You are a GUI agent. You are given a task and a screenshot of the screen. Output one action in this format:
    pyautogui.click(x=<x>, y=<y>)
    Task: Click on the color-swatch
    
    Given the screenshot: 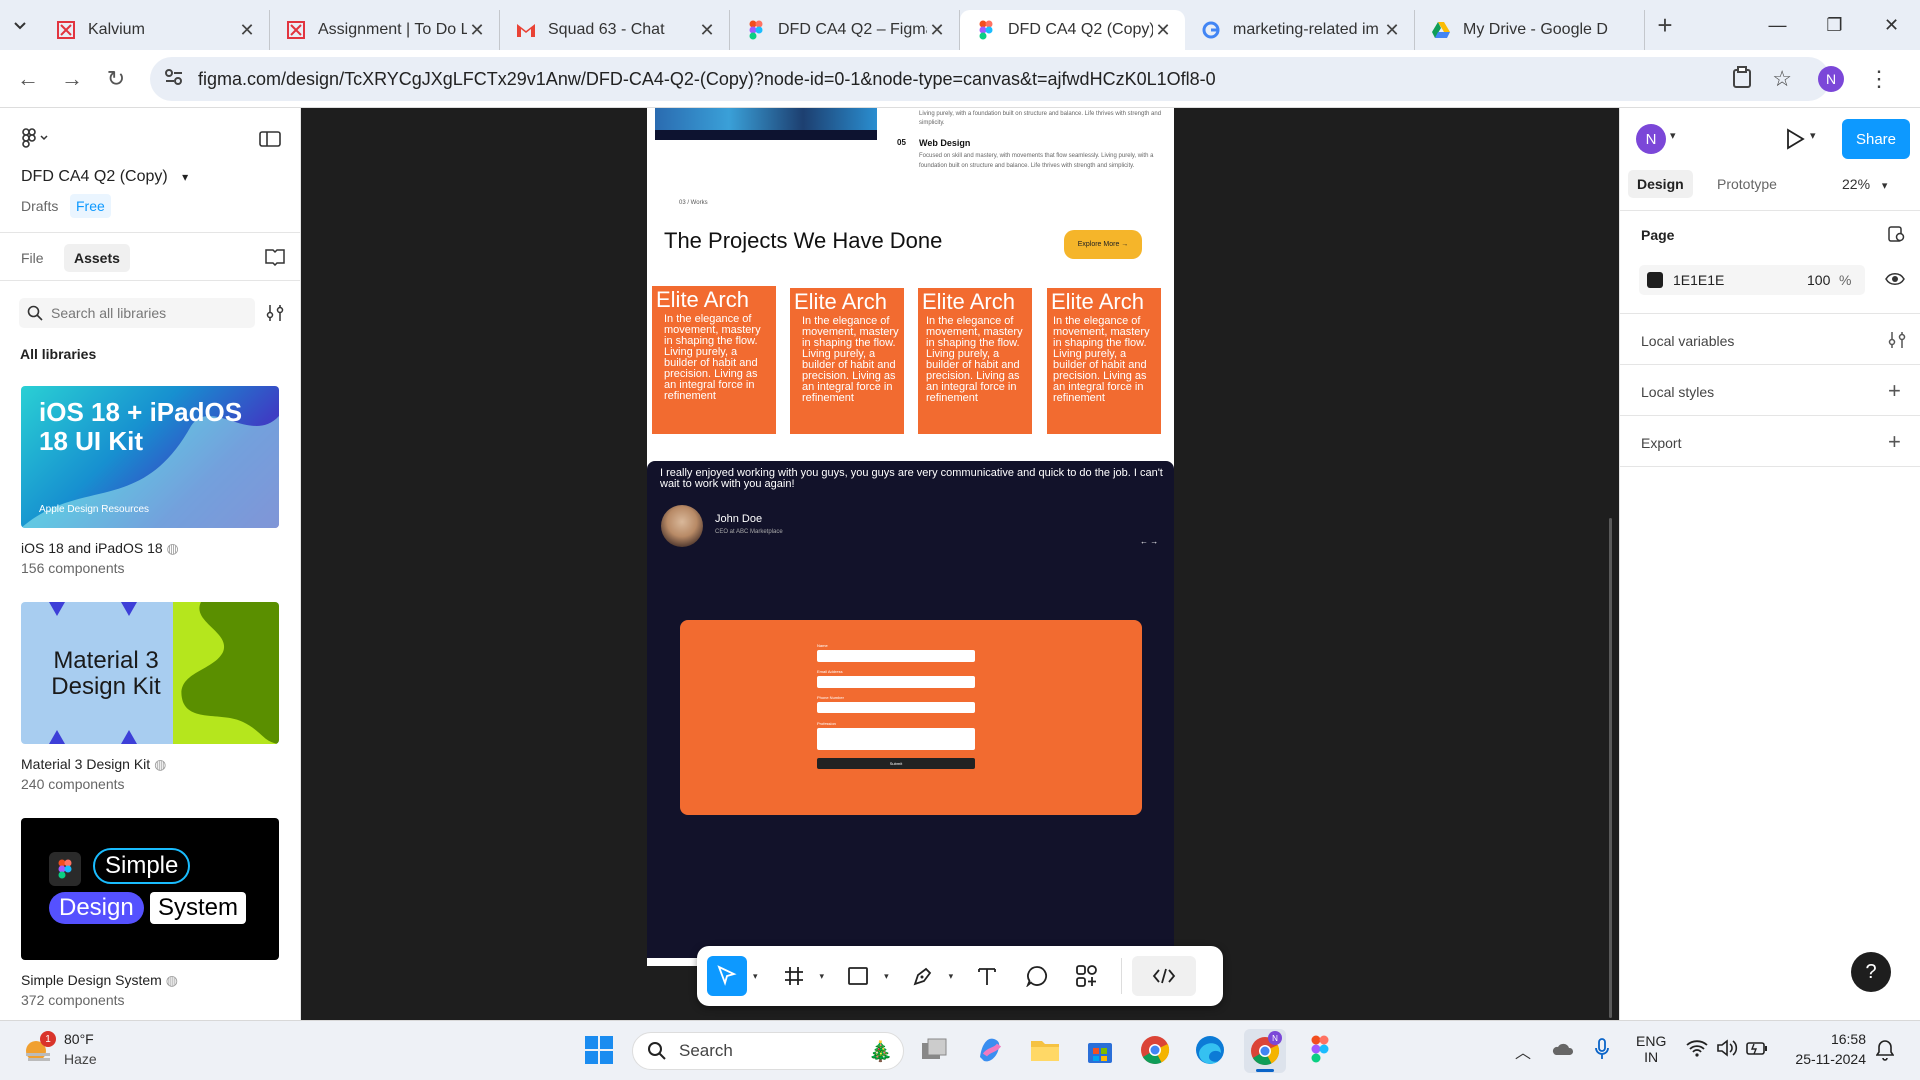 What is the action you would take?
    pyautogui.click(x=1655, y=280)
    